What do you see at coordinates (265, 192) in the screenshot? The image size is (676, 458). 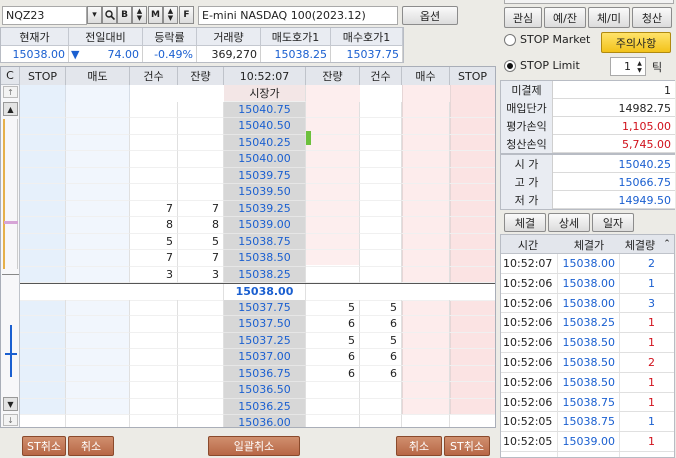 I see `ask-price-cell: 15039.50` at bounding box center [265, 192].